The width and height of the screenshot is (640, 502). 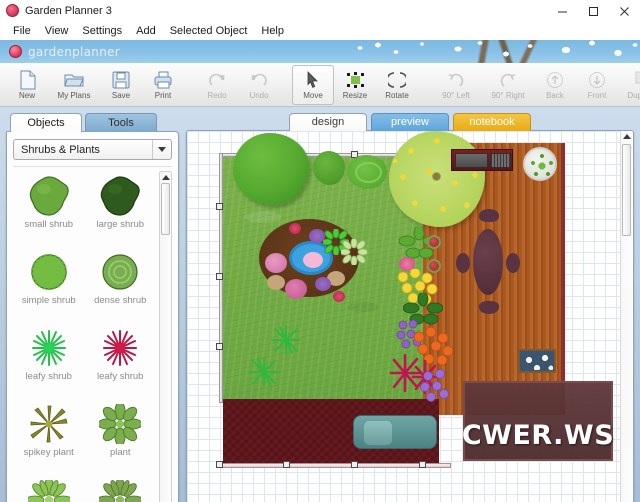 I want to click on front-label: Front, so click(x=597, y=95).